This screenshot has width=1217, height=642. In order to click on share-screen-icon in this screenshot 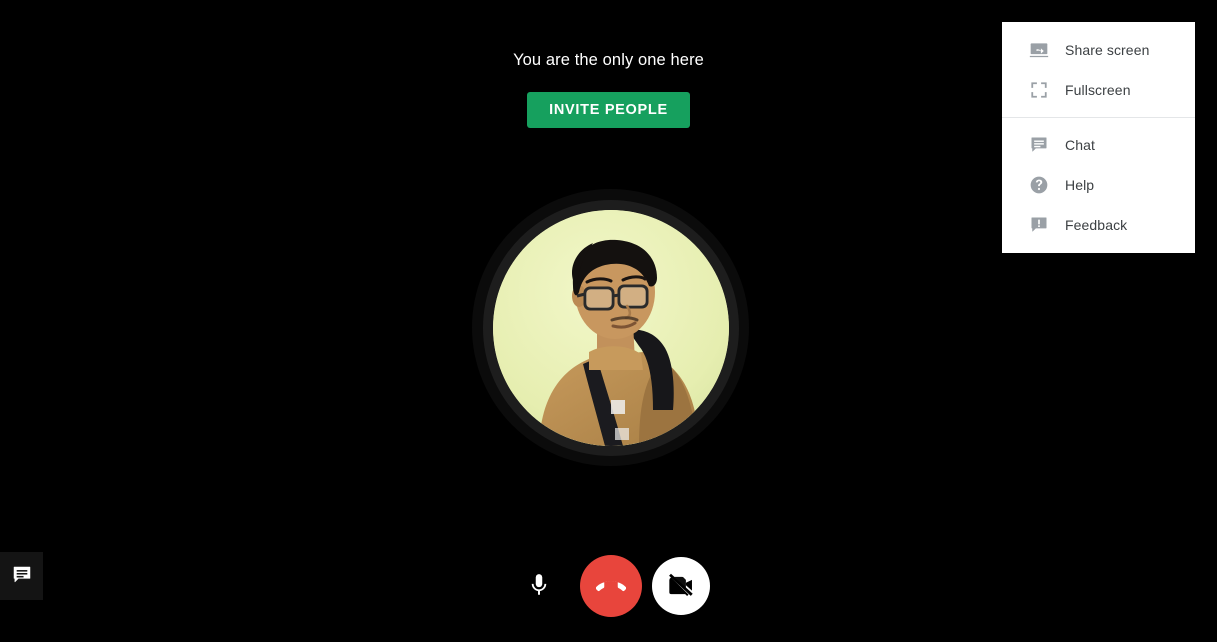, I will do `click(1039, 50)`.